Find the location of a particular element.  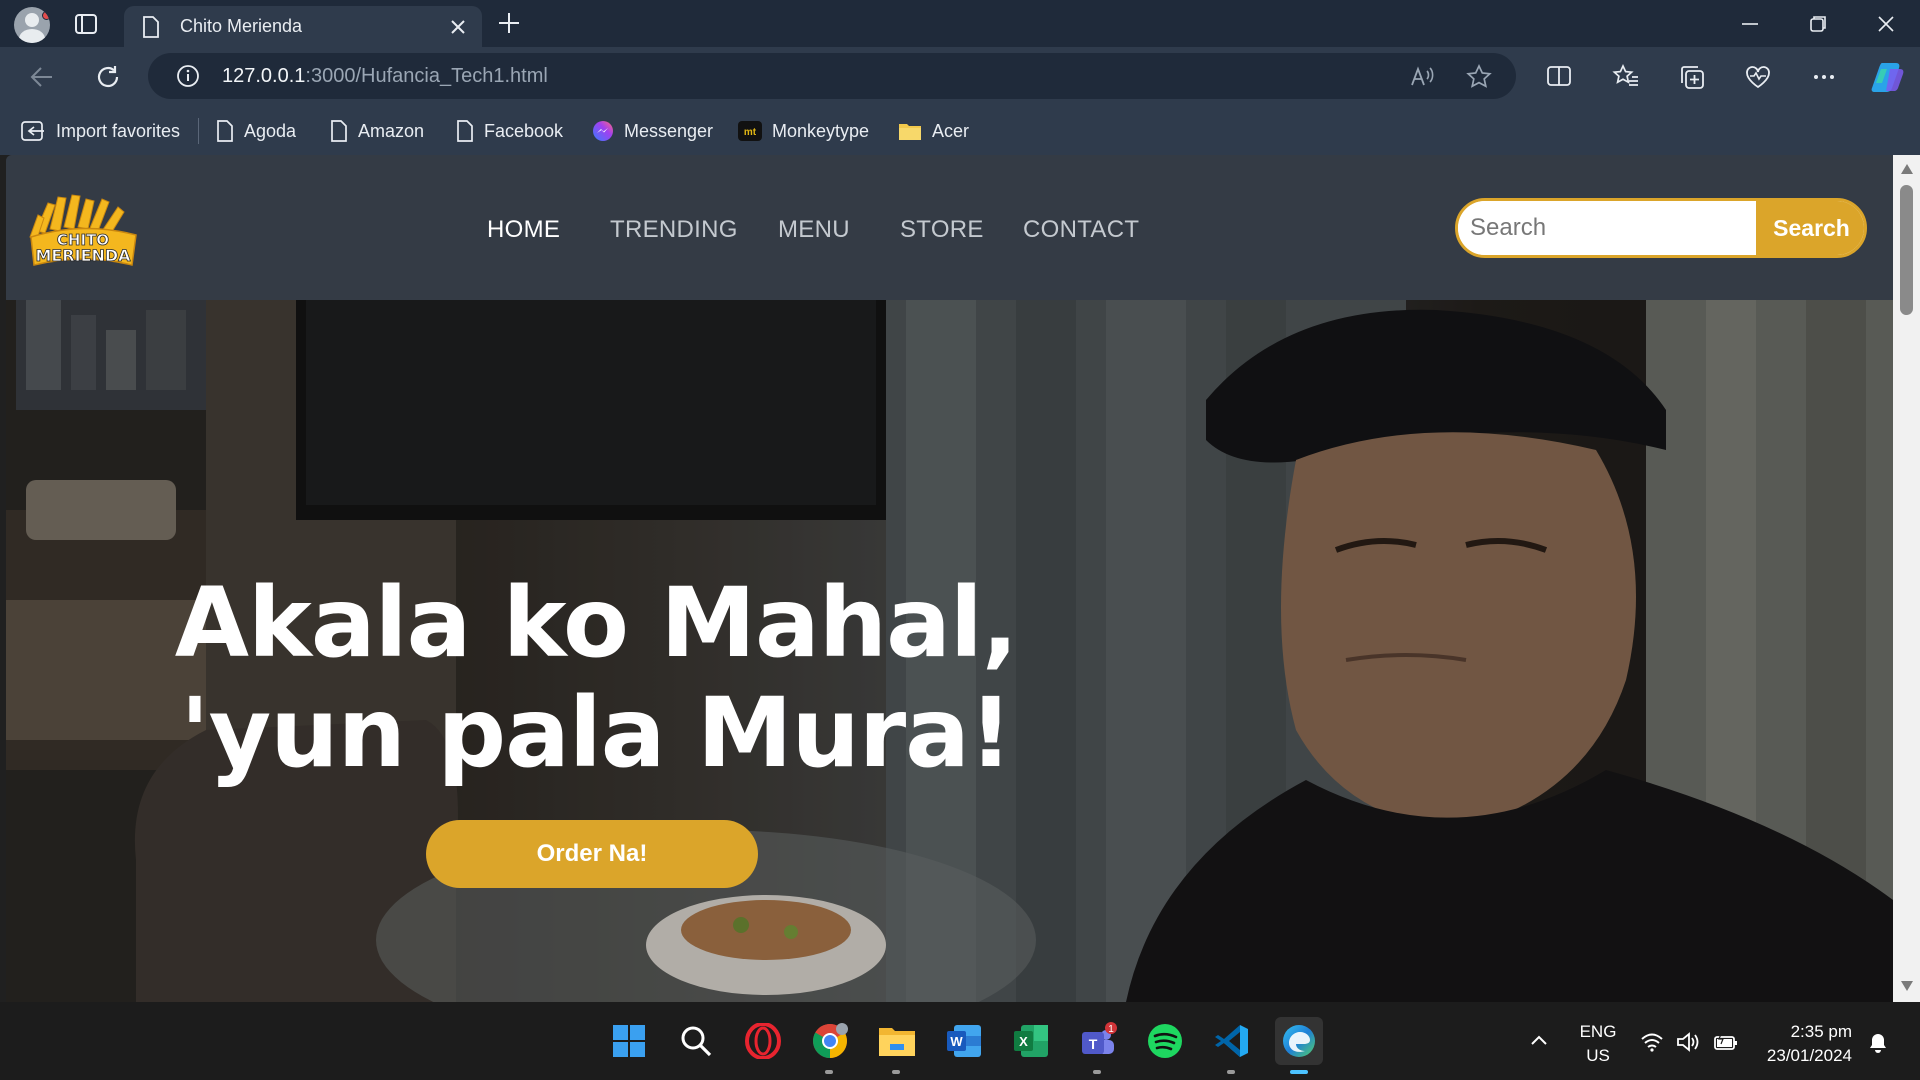

messenger-icon is located at coordinates (603, 131).